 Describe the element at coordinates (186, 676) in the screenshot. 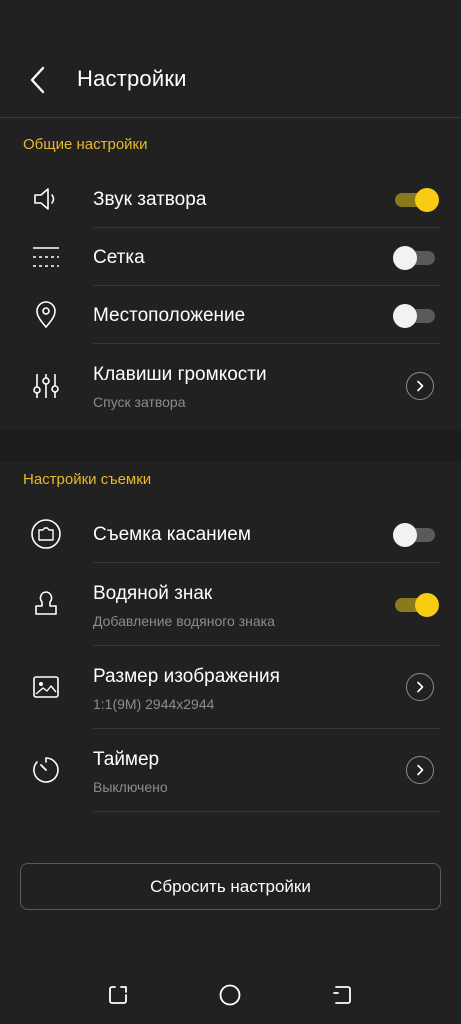

I see `setting-label: Размер изображения` at that location.